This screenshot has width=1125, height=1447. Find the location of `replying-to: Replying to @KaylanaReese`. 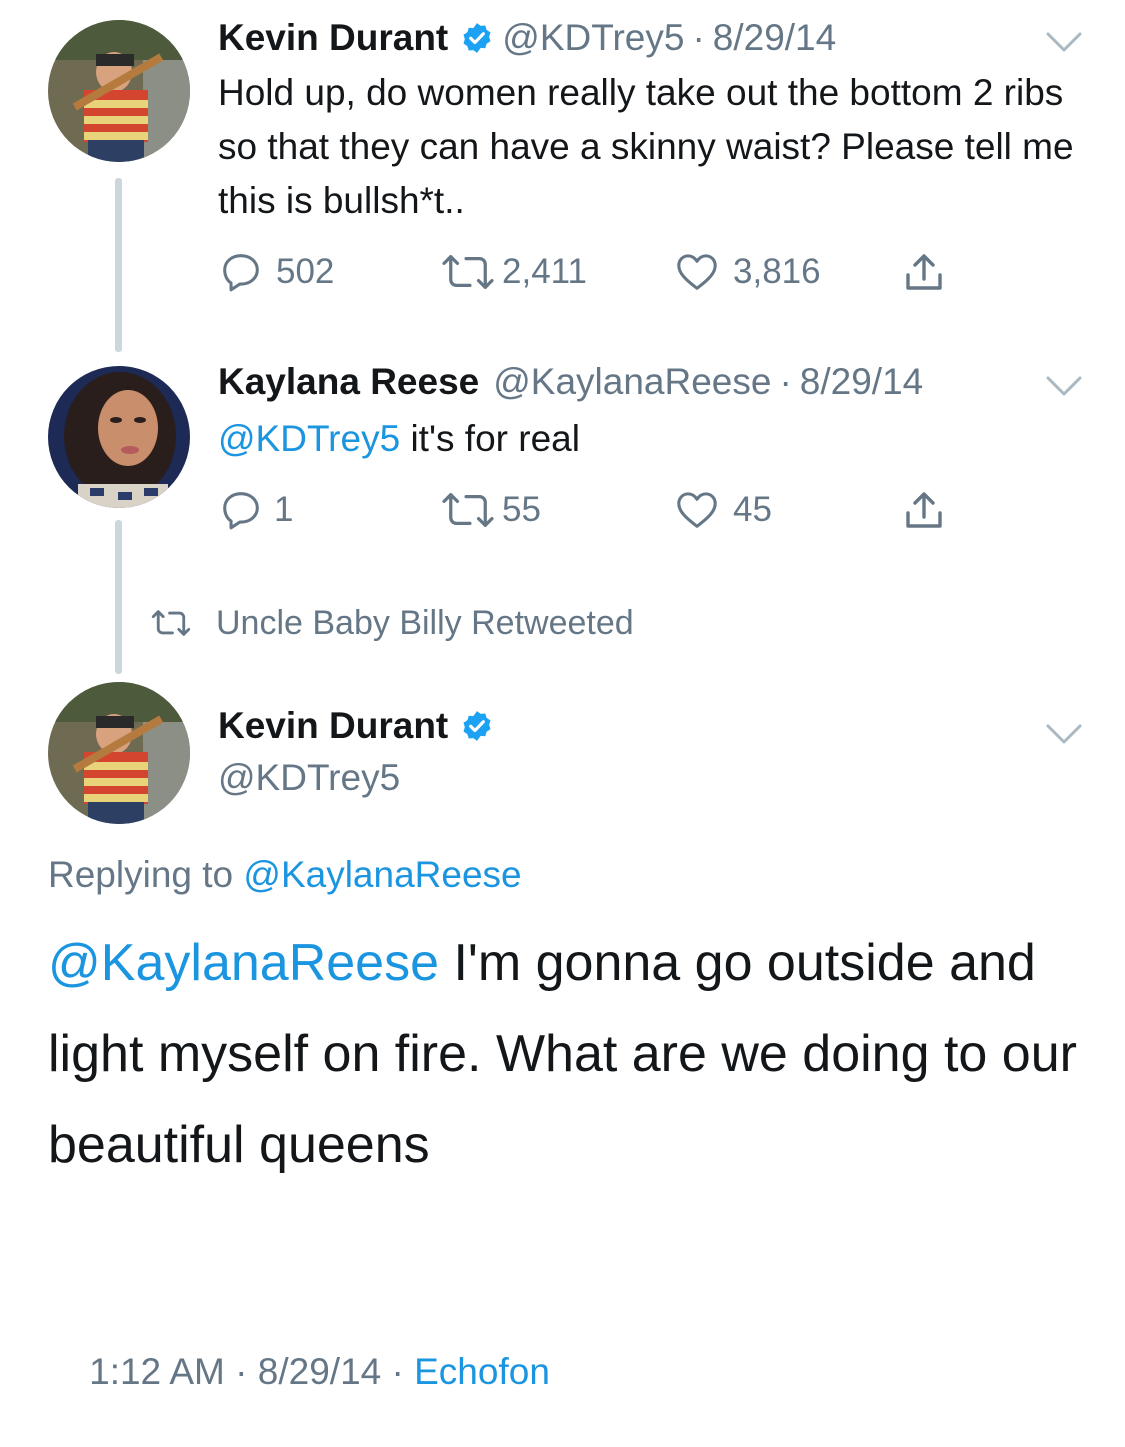

replying-to: Replying to @KaylanaReese is located at coordinates (285, 875).